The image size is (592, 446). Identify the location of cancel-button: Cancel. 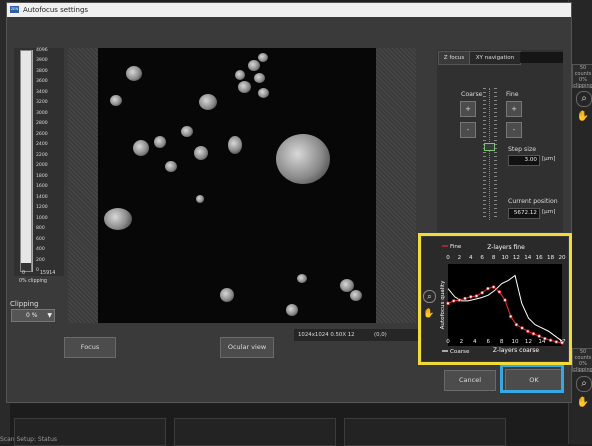
(470, 380).